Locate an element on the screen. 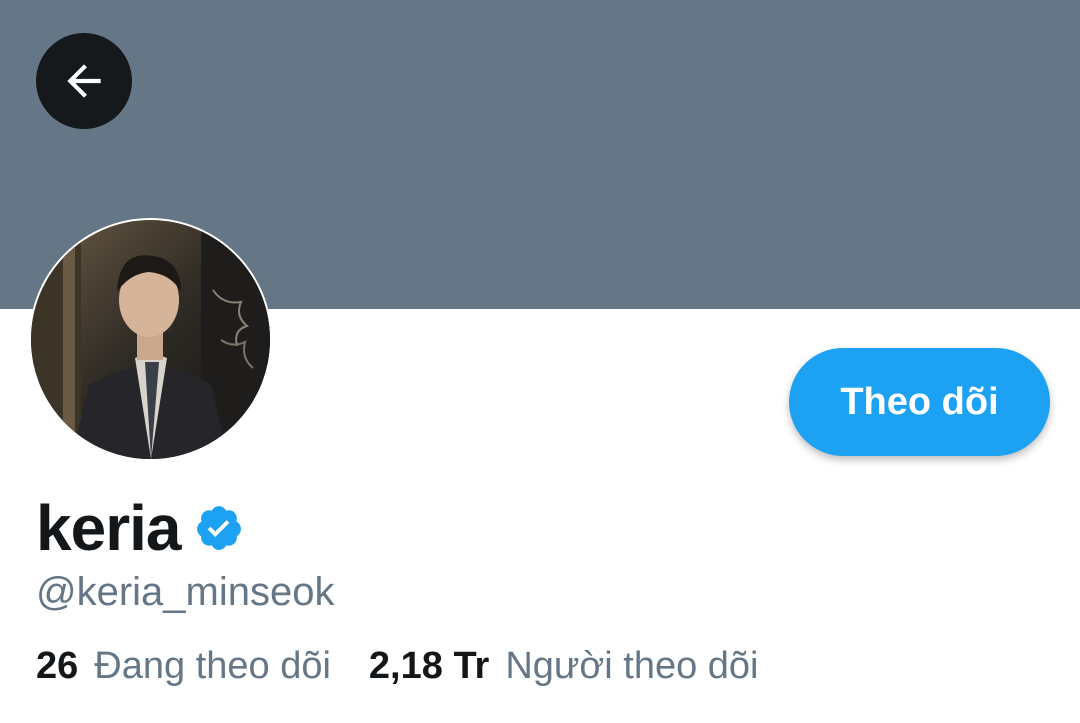 The width and height of the screenshot is (1080, 723). avatar is located at coordinates (150, 339).